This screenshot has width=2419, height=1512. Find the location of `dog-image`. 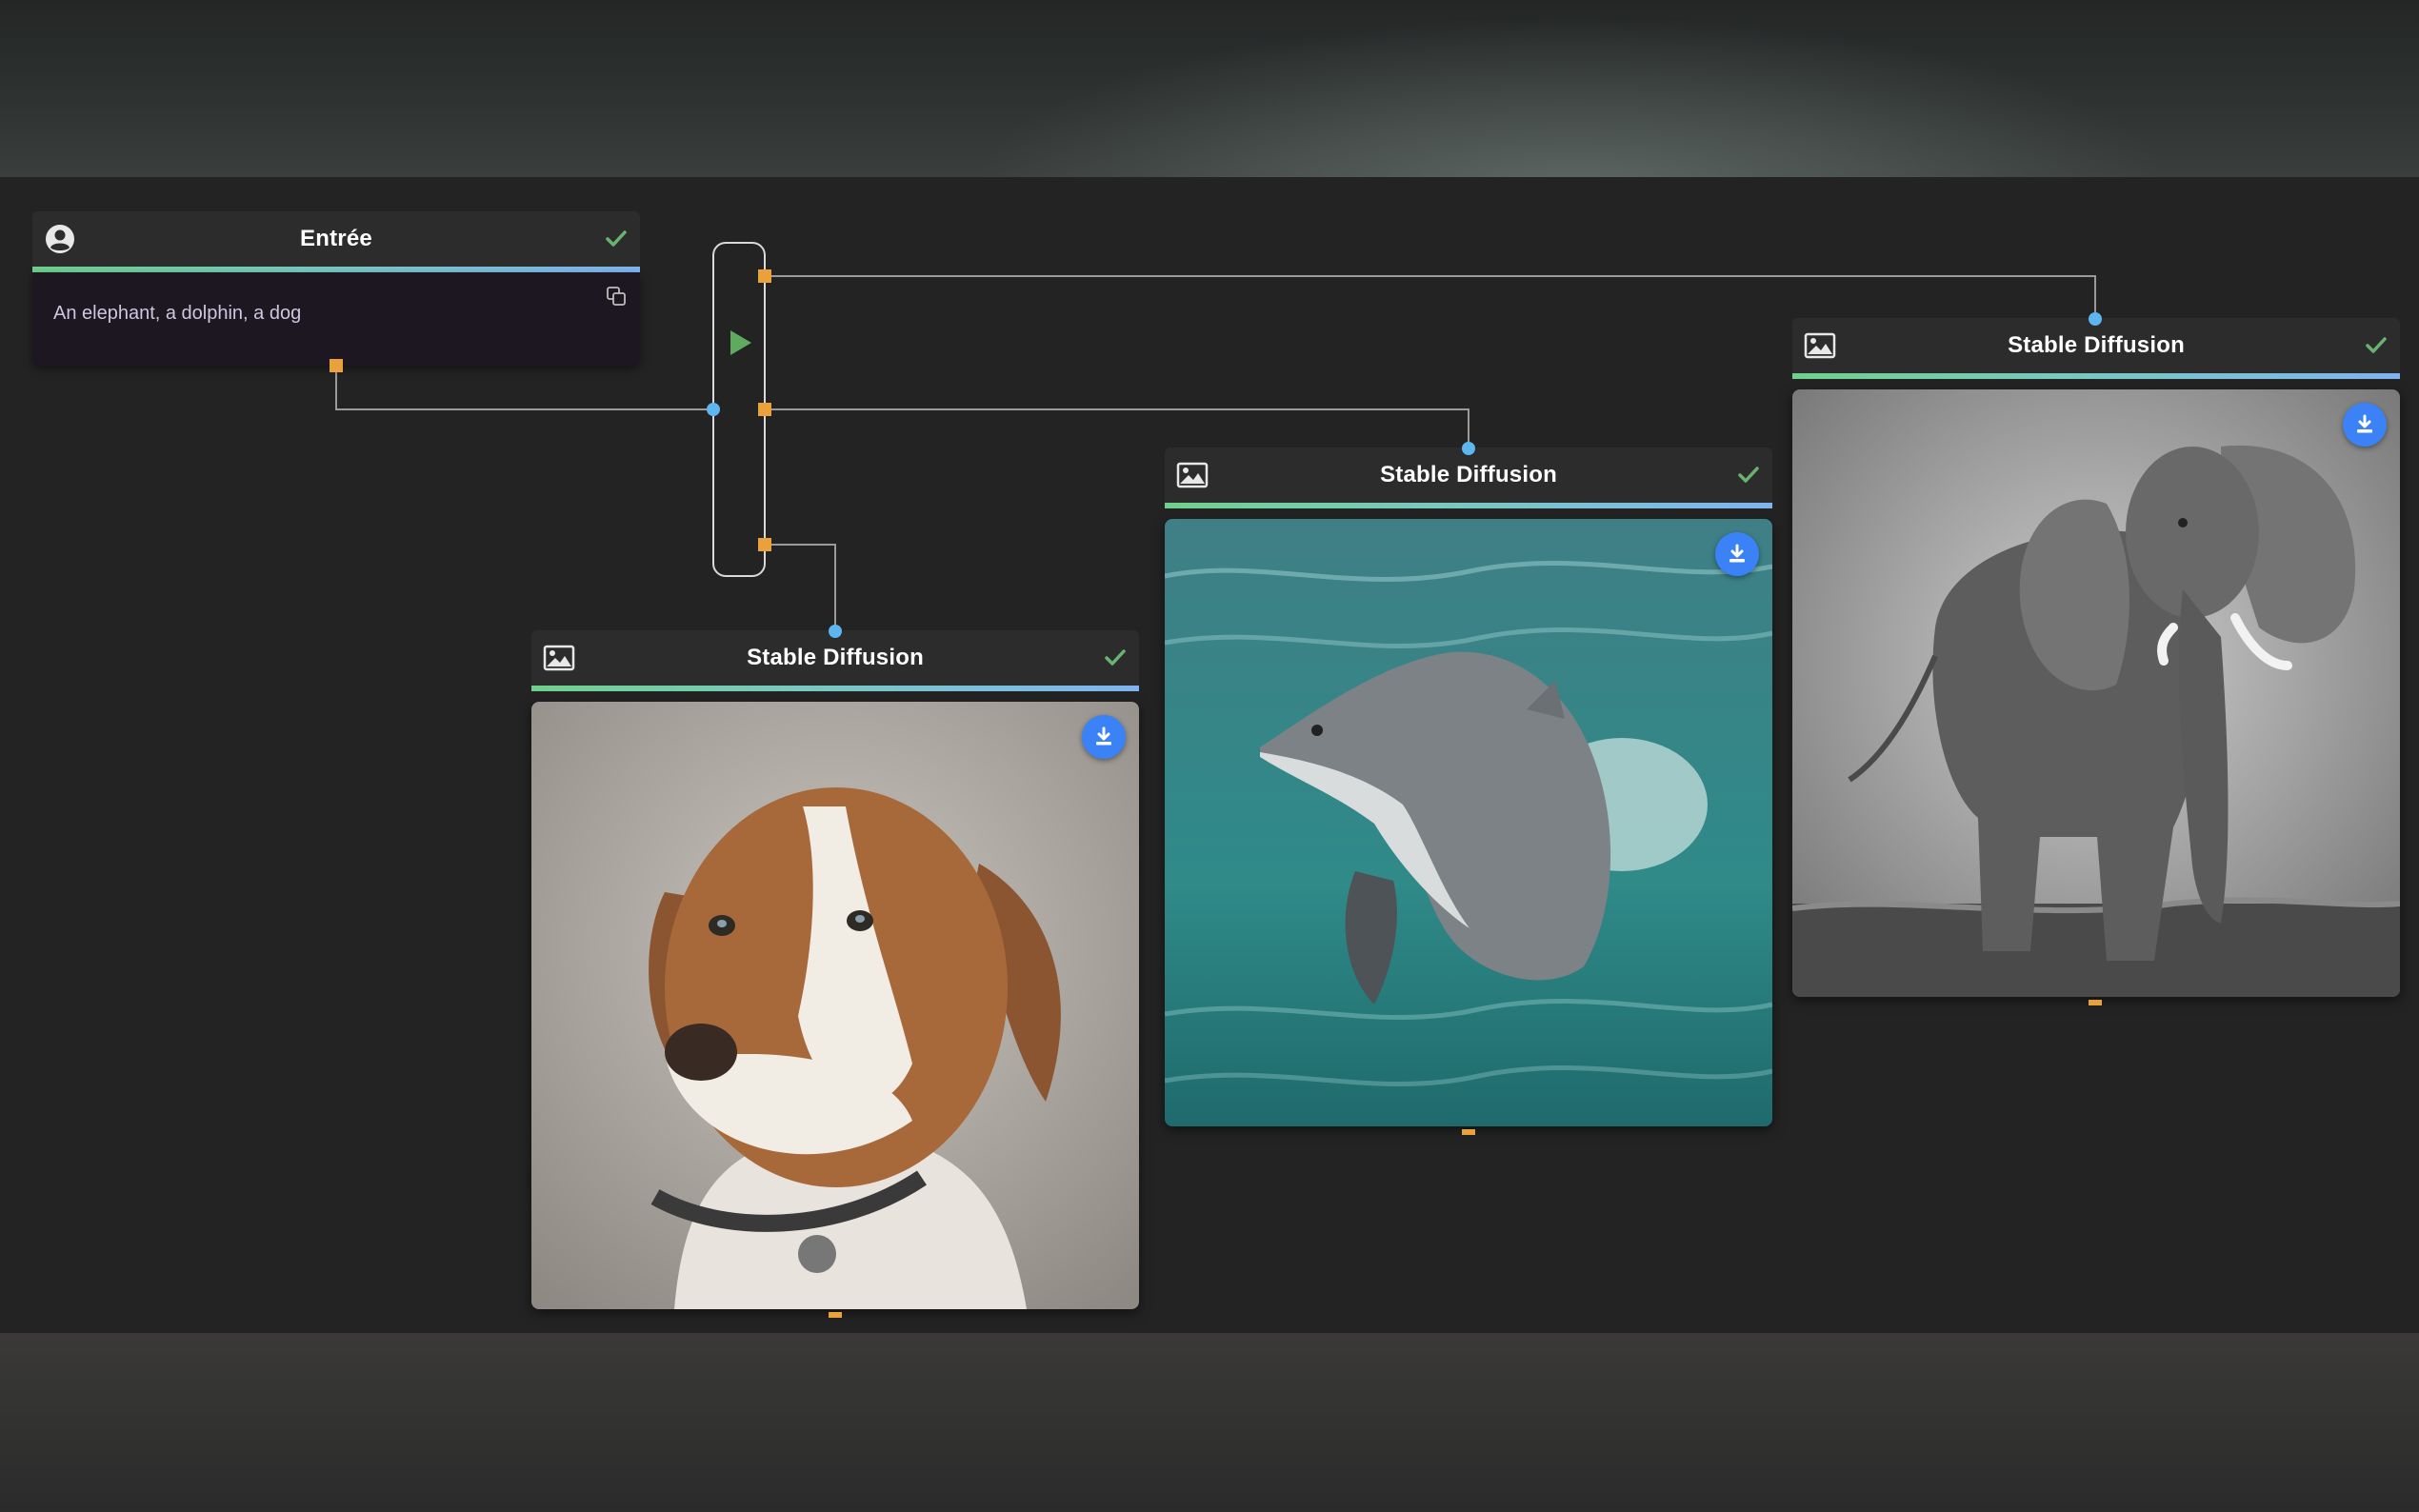

dog-image is located at coordinates (835, 1005).